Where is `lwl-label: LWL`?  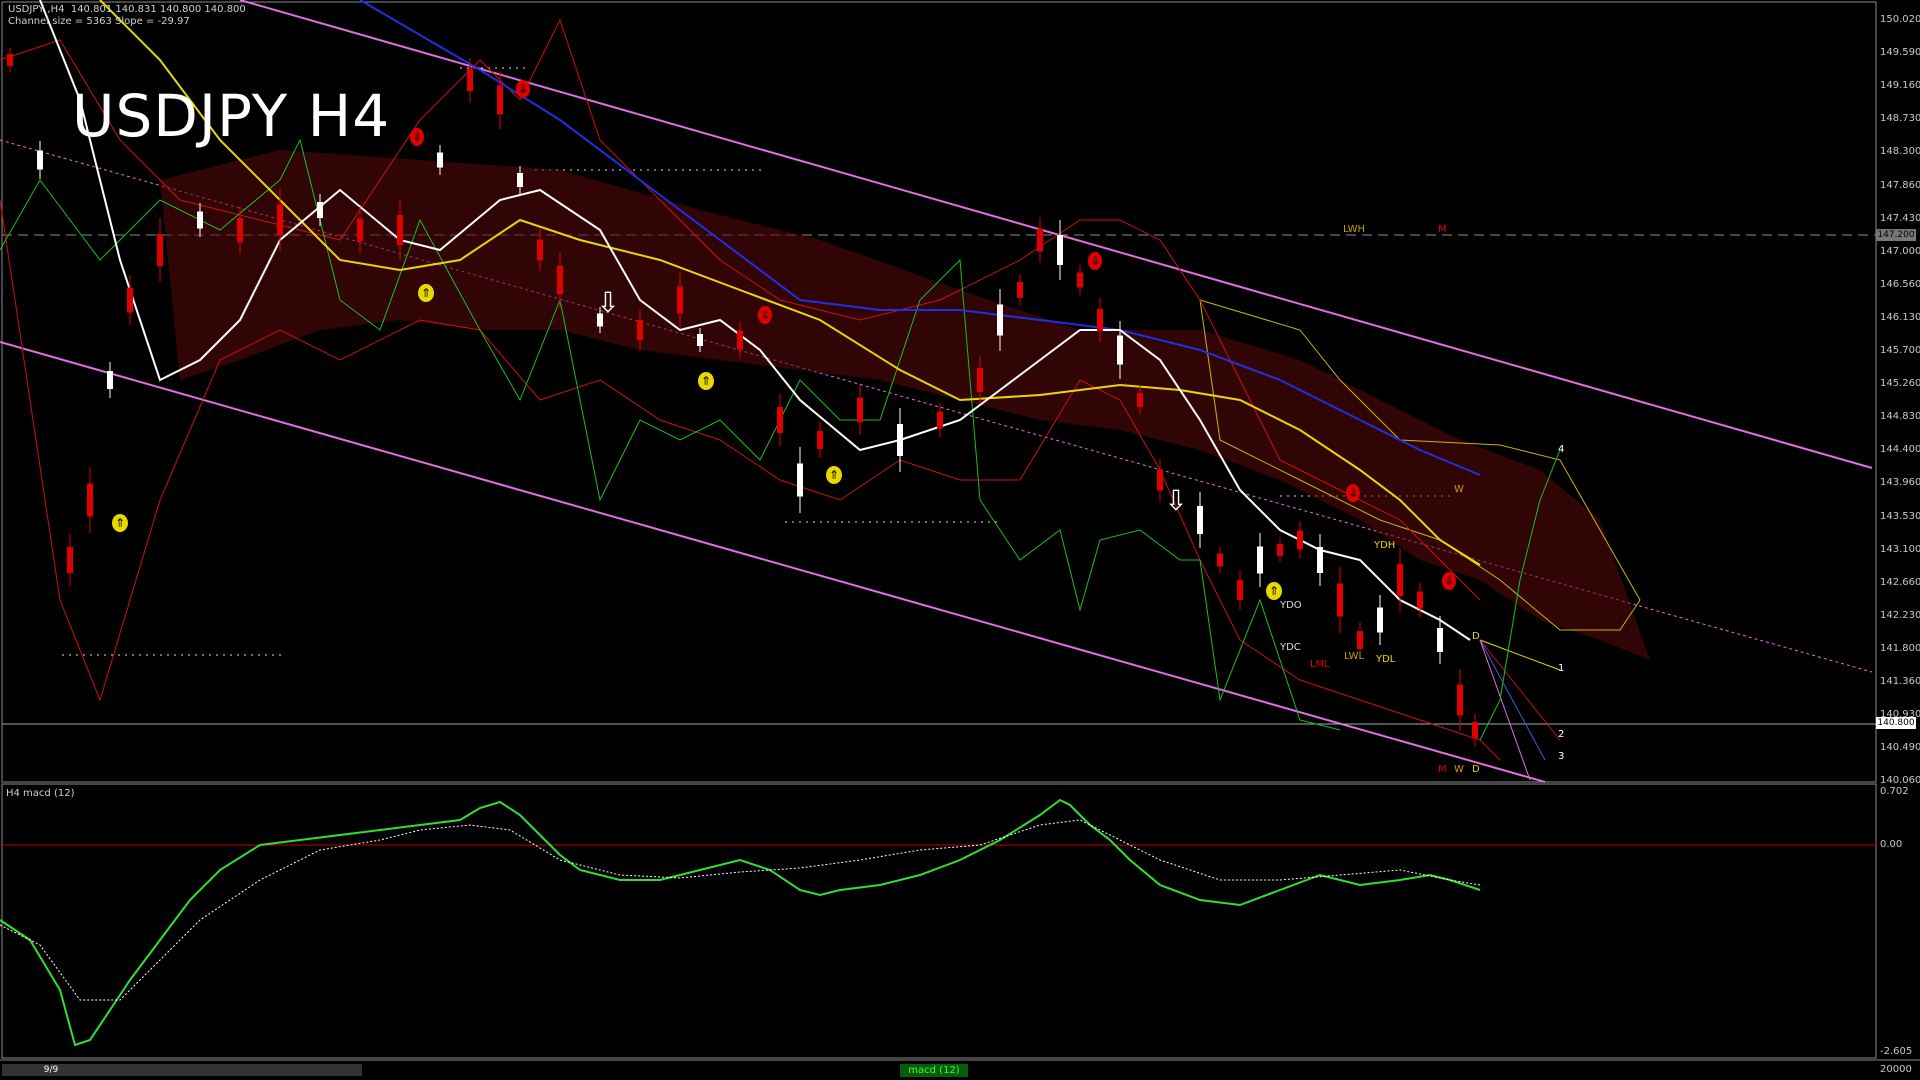 lwl-label: LWL is located at coordinates (1354, 656).